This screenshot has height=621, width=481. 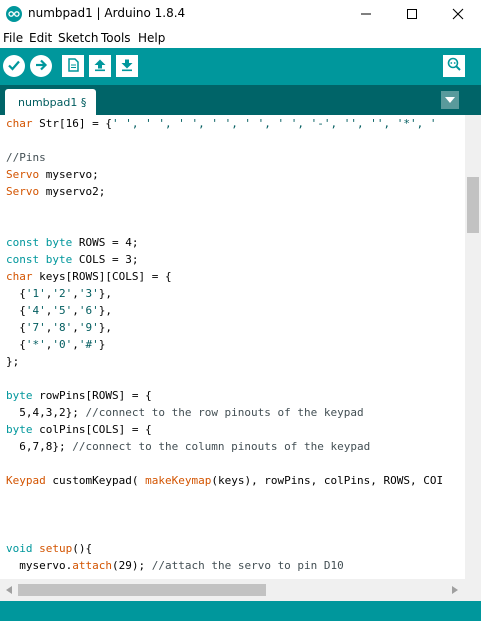 I want to click on toolbar, so click(x=240, y=66).